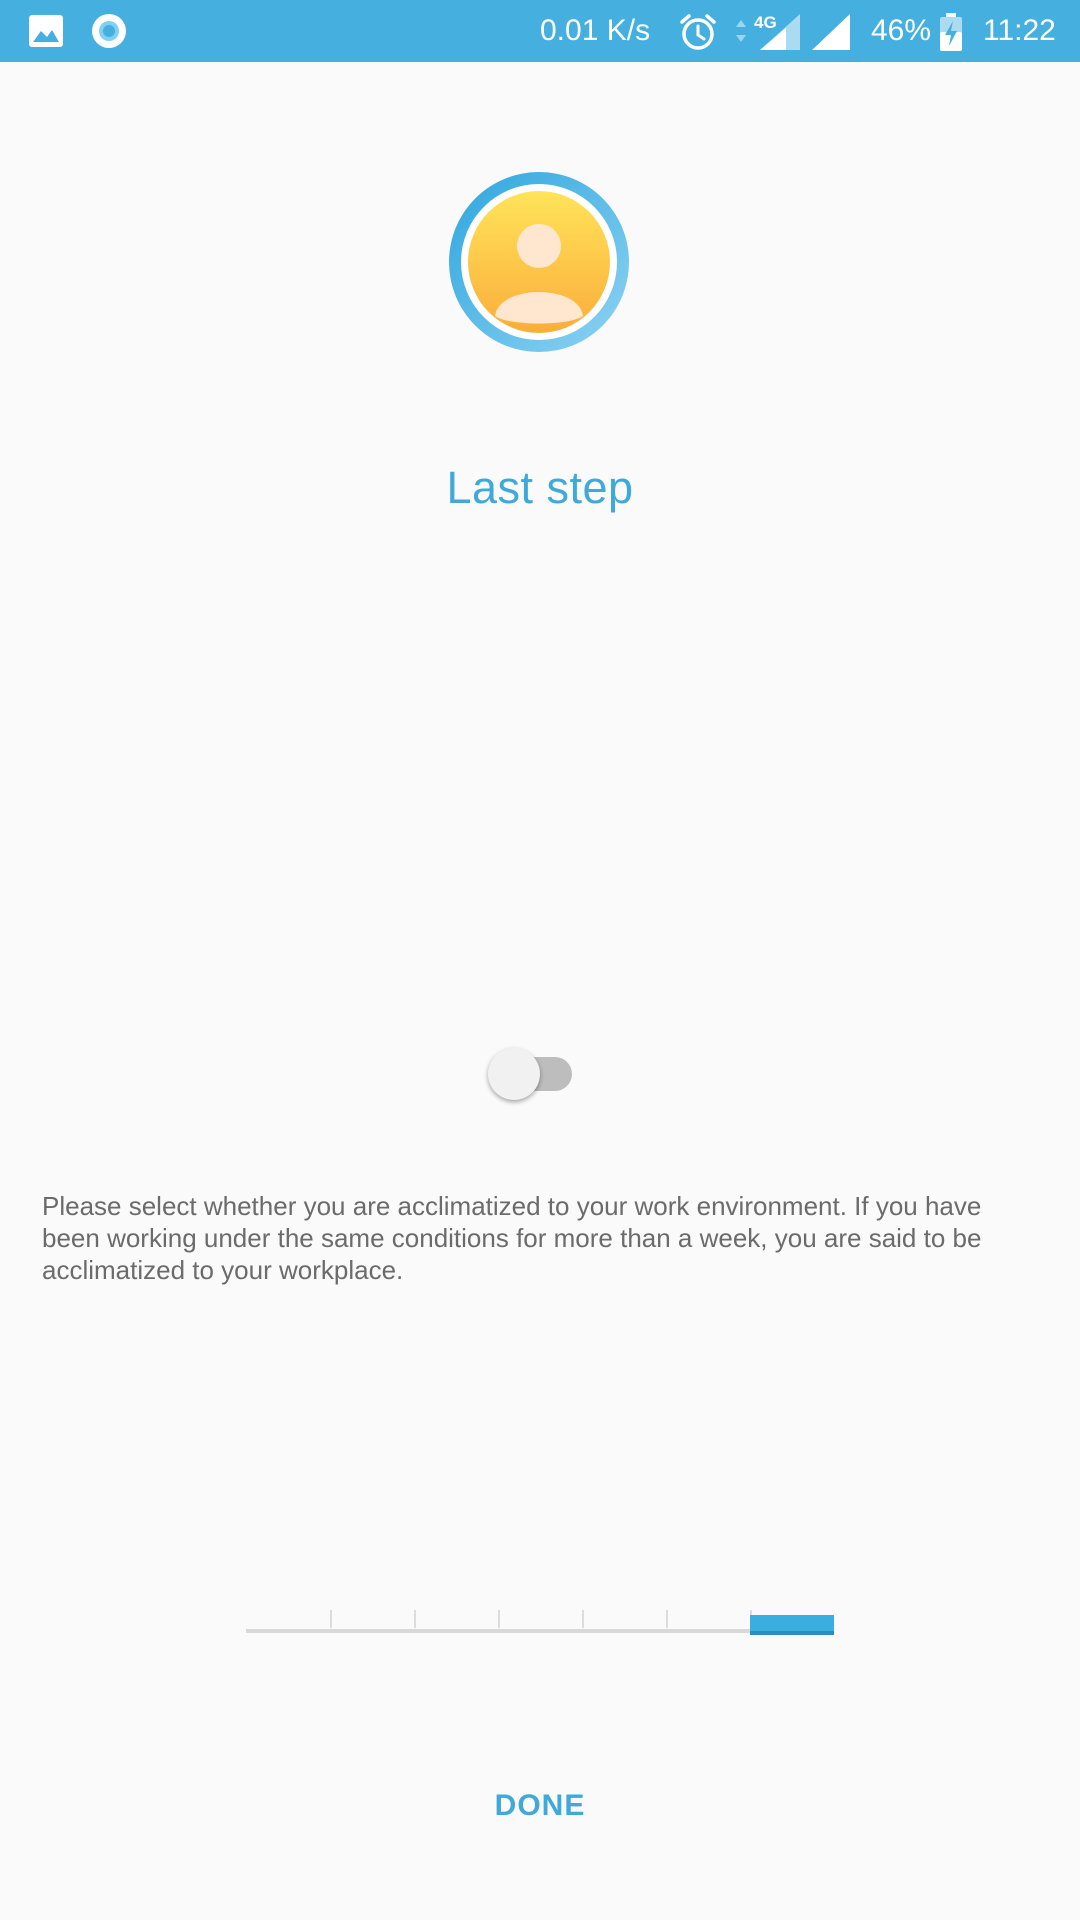 The width and height of the screenshot is (1080, 1920). Describe the element at coordinates (901, 30) in the screenshot. I see `battery-percentage: 46%` at that location.